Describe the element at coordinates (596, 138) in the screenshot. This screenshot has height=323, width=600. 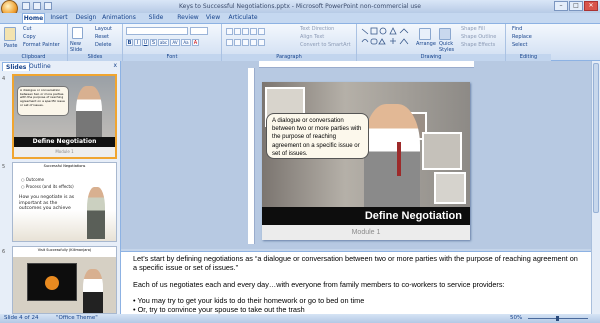
I see `scroll-thumb` at that location.